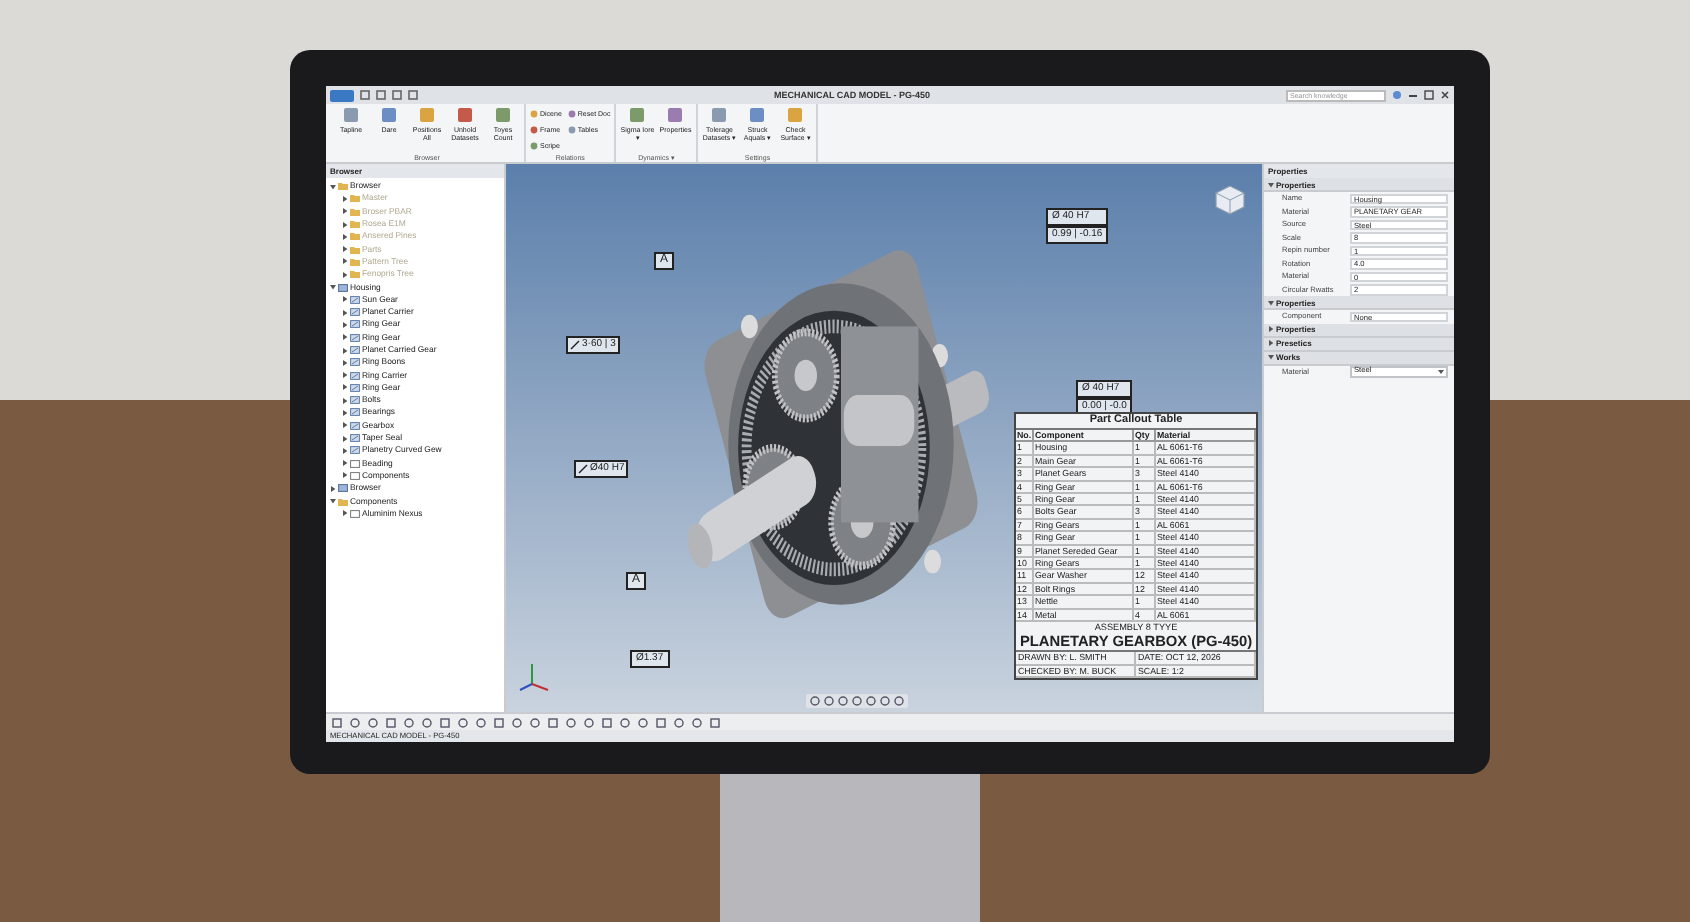  I want to click on maximize-icon, so click(1429, 95).